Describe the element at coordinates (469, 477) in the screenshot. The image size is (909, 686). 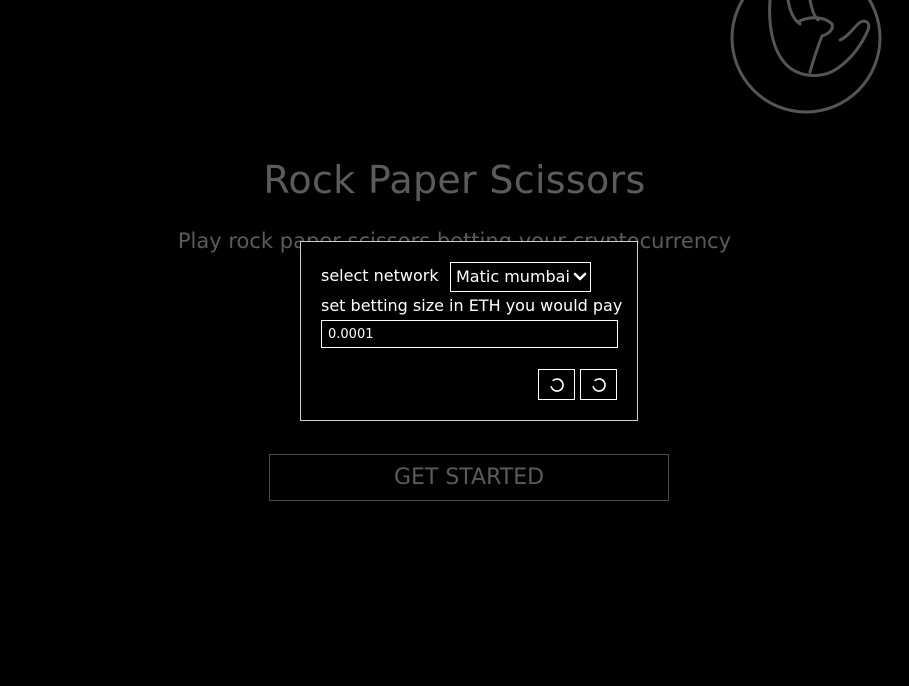
I see `get-started-button: GET STARTED` at that location.